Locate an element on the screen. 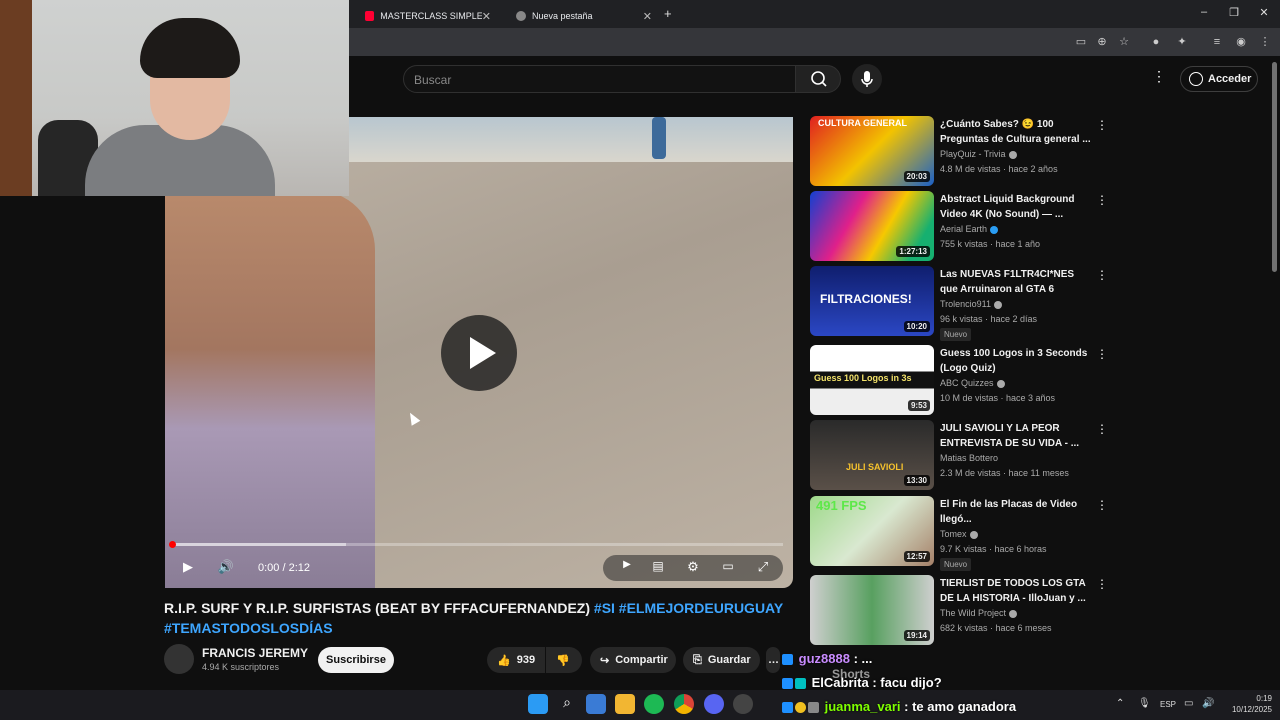  volume-icon: 🔊 is located at coordinates (226, 568).